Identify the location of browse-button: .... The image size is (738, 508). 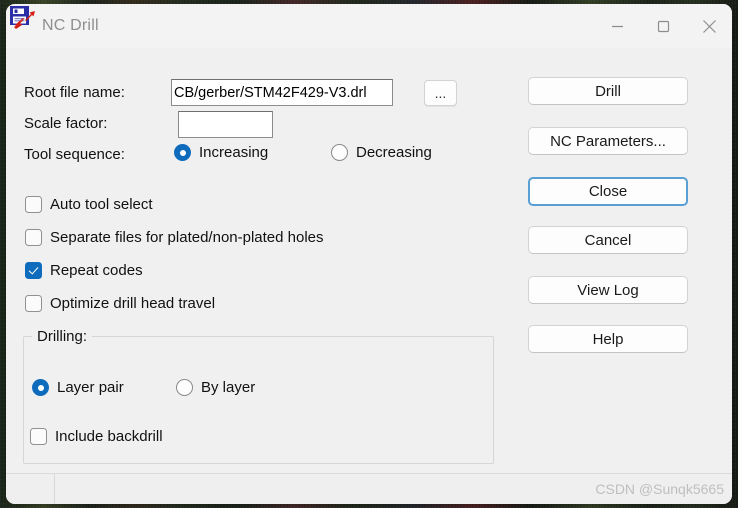
(440, 93).